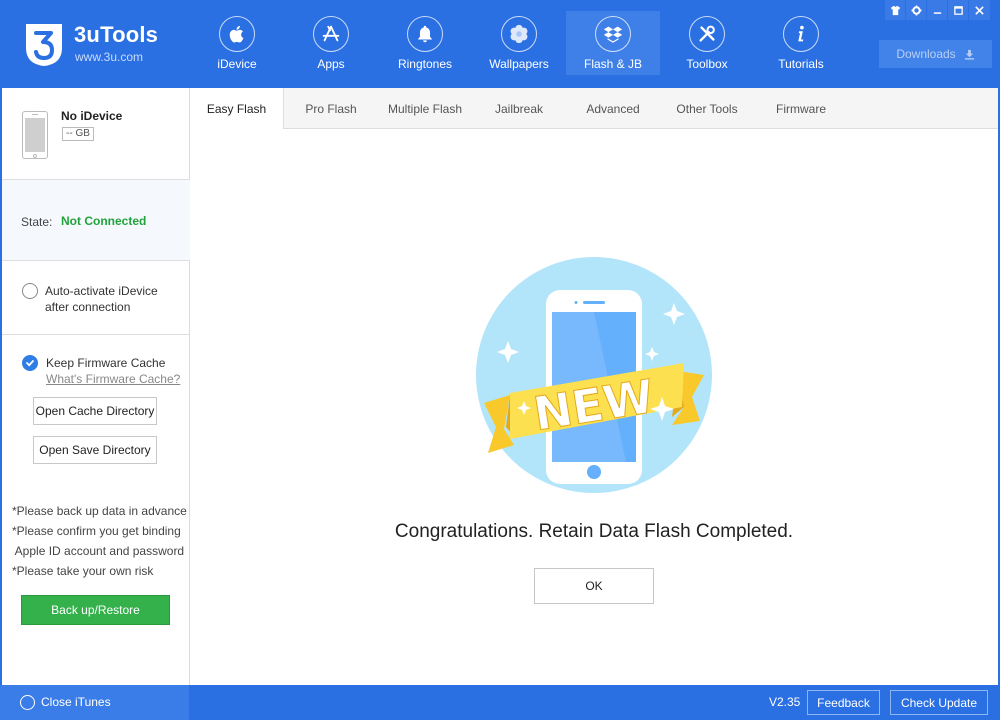  I want to click on firmware-cache-help-link: What's Firmware Cache?, so click(113, 379).